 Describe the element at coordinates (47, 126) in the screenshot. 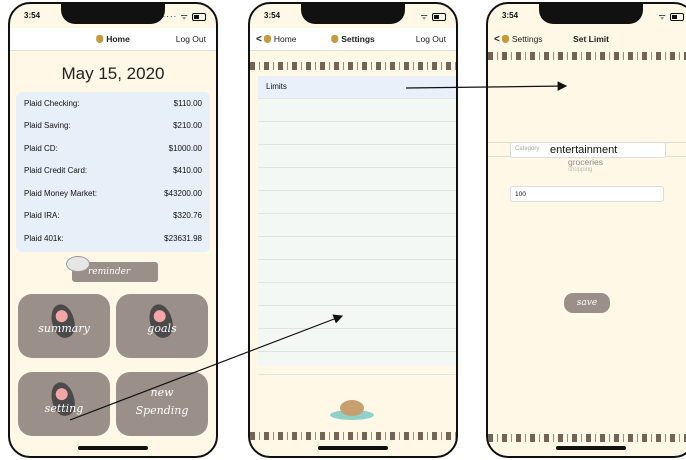

I see `account-name: Plaid Saving:` at that location.